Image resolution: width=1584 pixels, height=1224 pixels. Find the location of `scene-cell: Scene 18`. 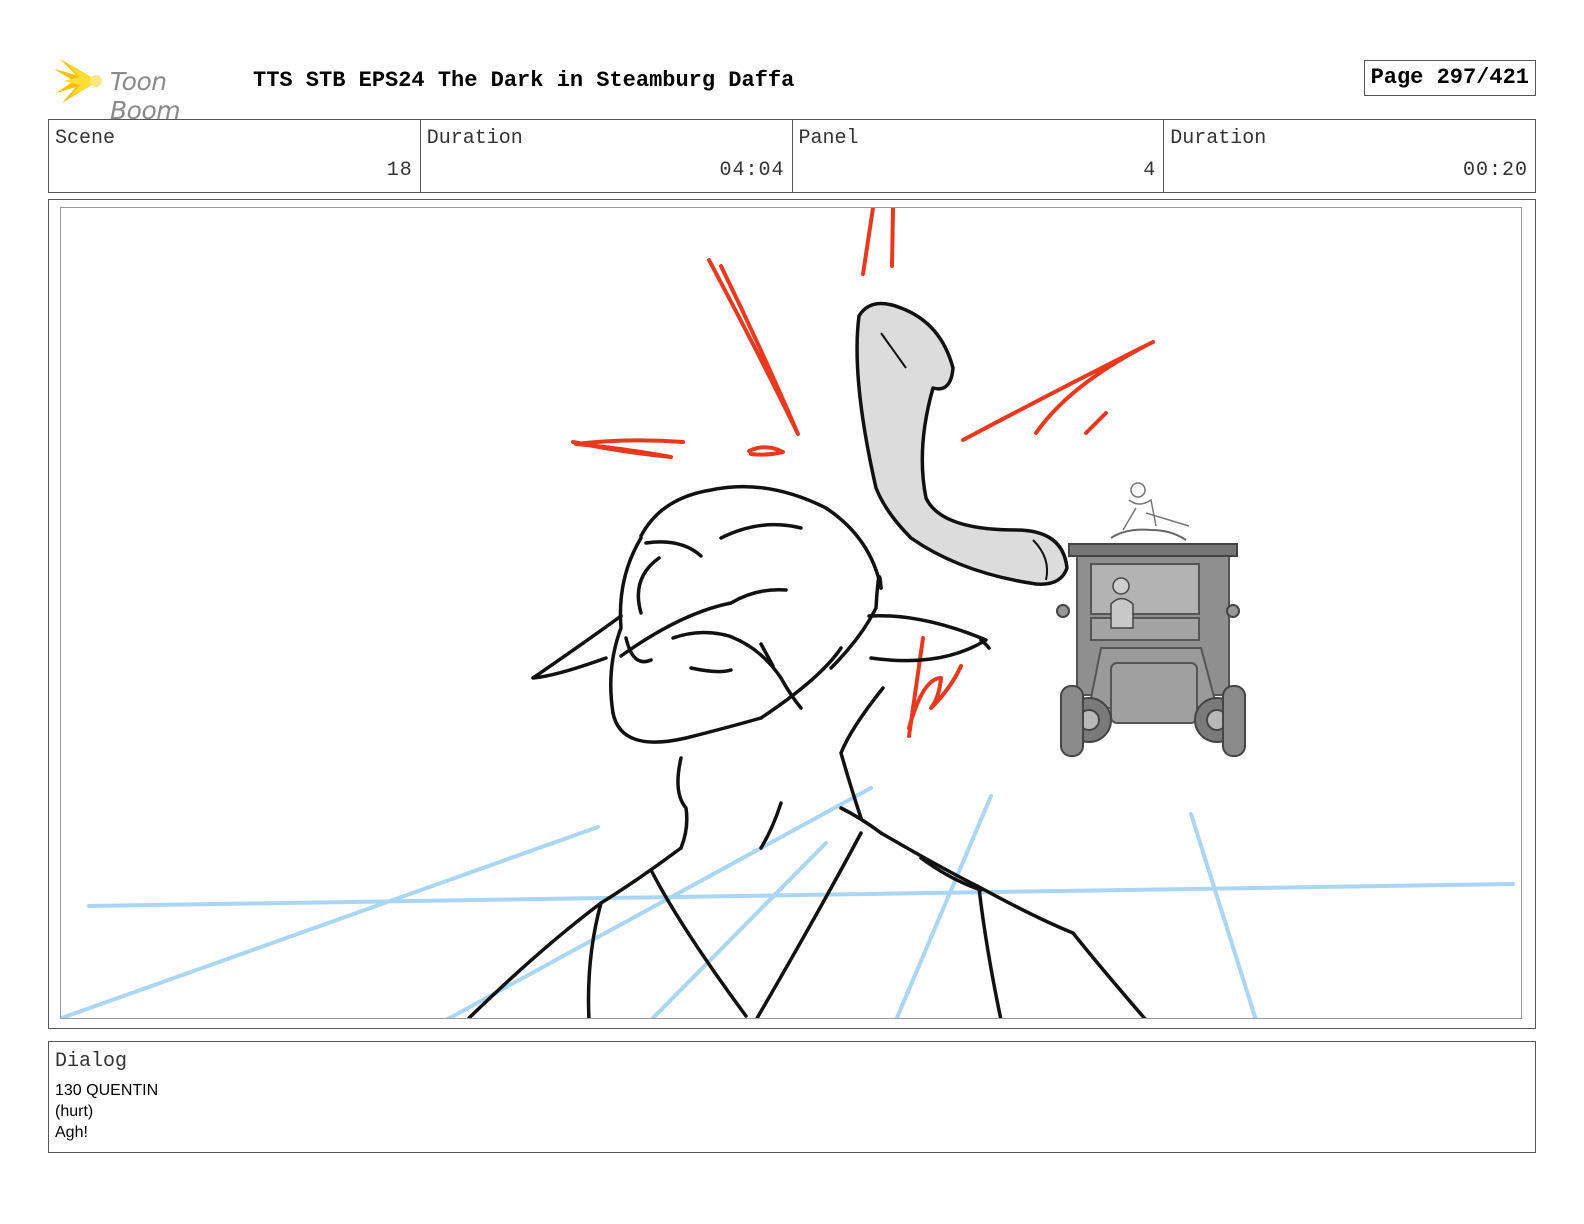

scene-cell: Scene 18 is located at coordinates (235, 156).